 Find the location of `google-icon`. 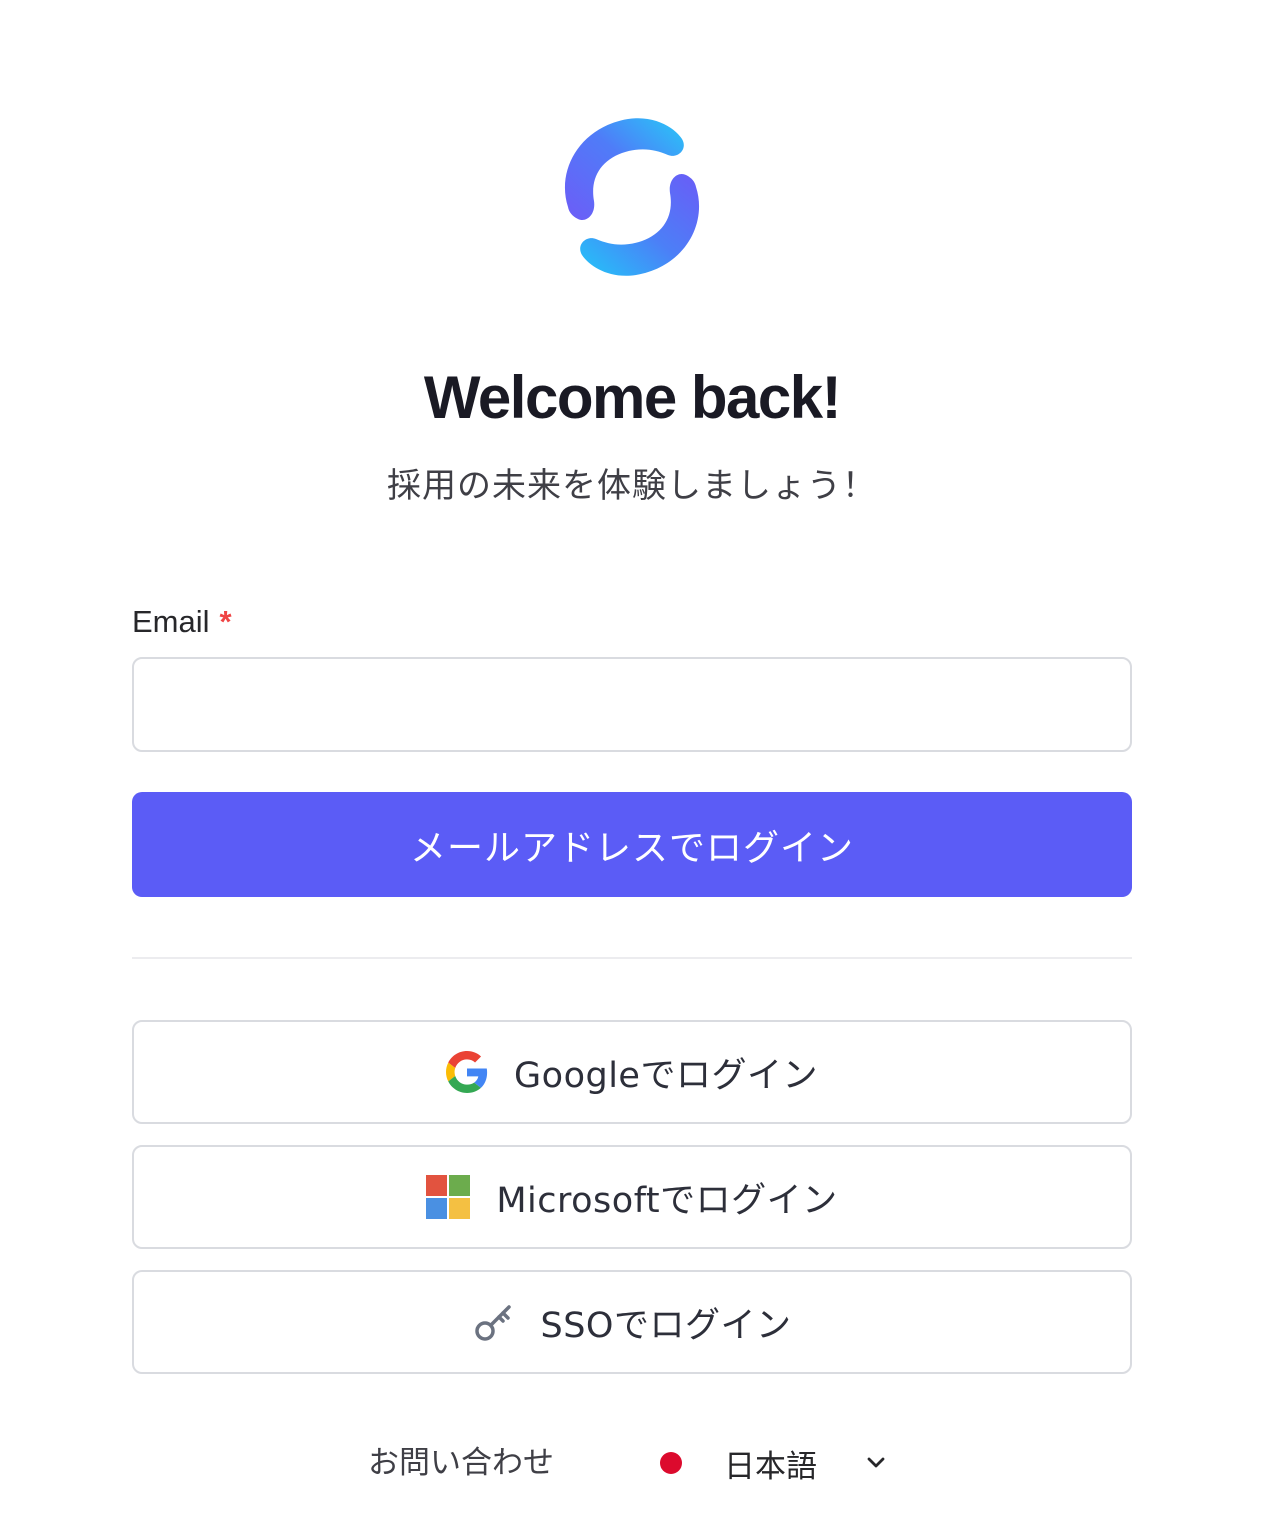

google-icon is located at coordinates (467, 1072).